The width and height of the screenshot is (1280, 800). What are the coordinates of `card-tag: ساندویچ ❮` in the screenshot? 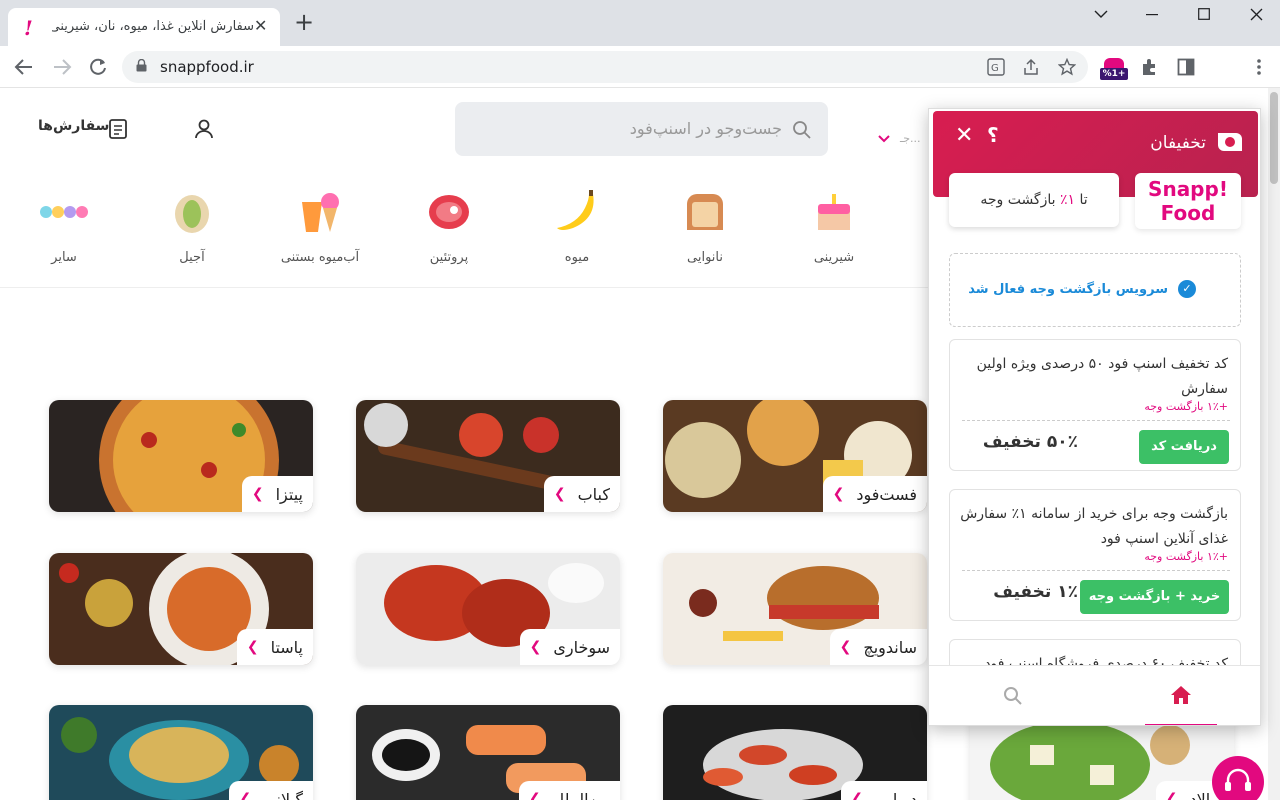 It's located at (878, 647).